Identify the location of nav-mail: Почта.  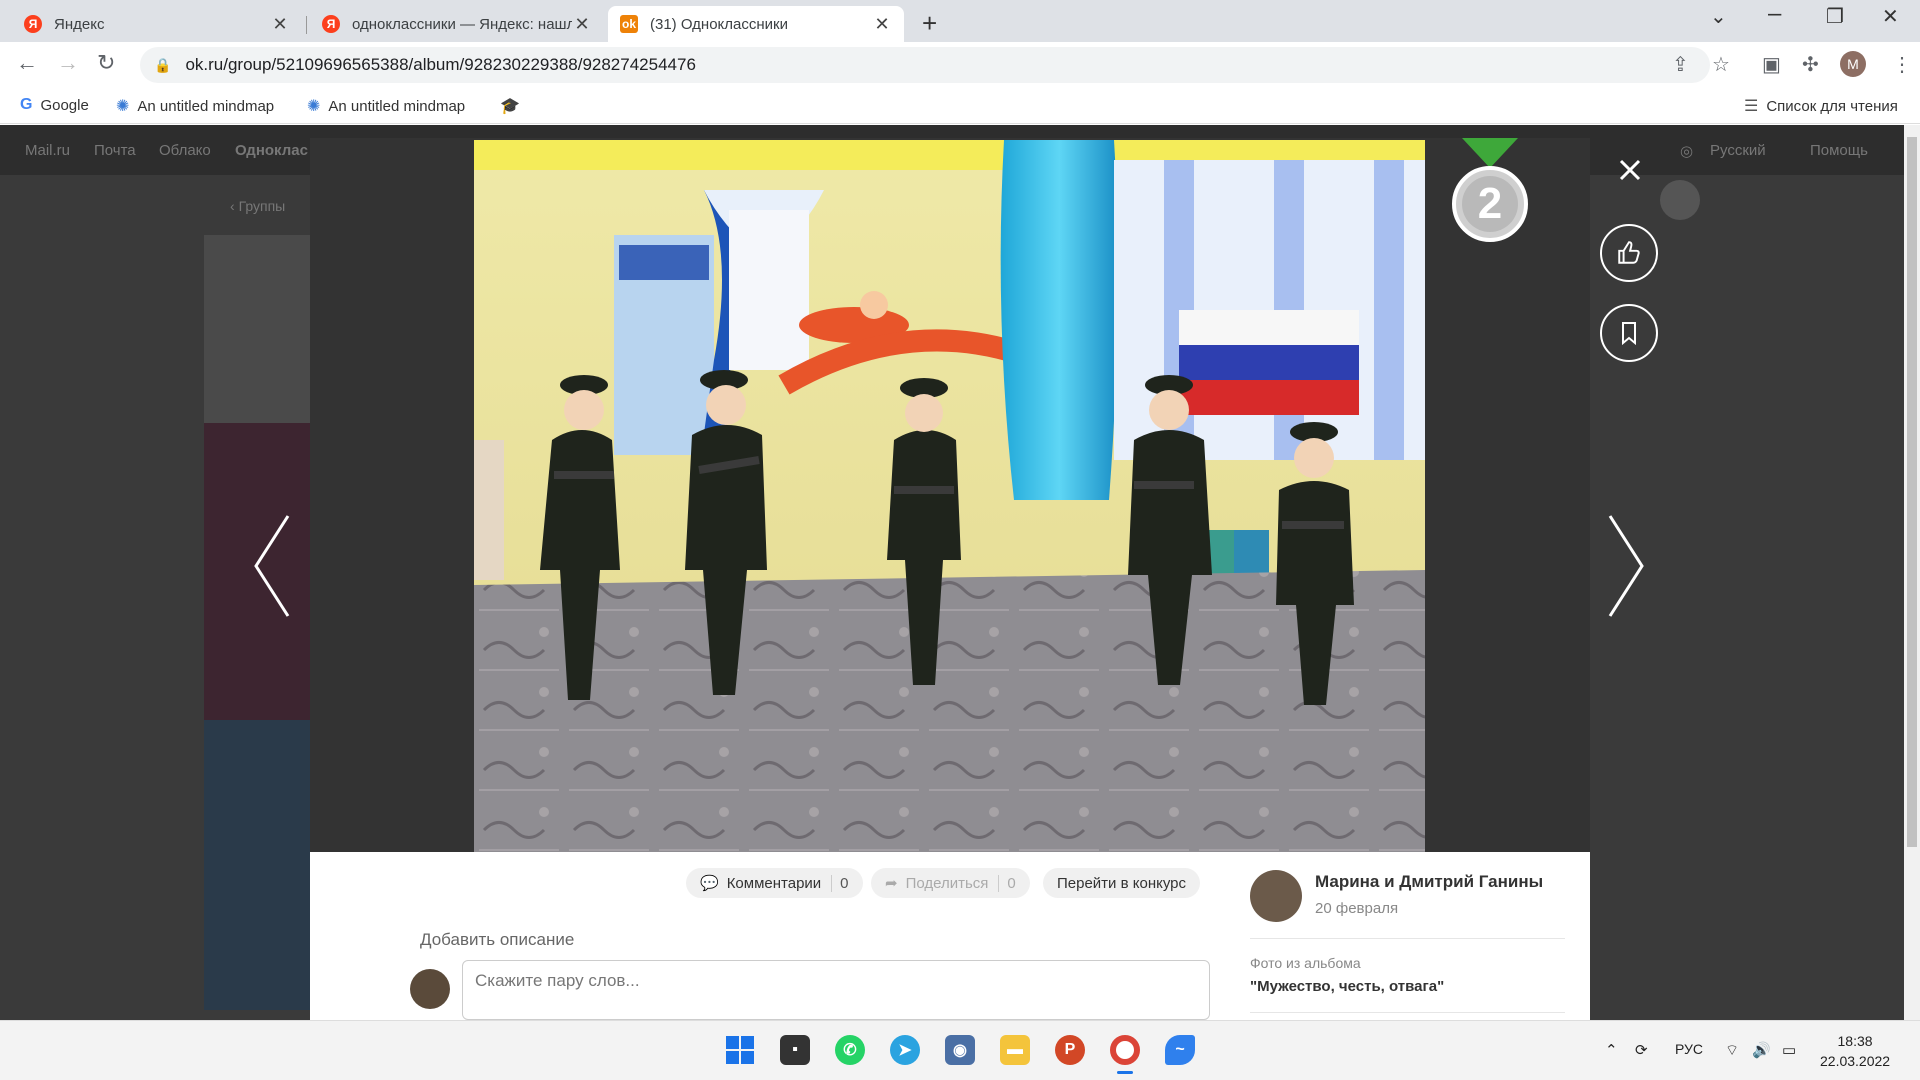
(115, 150).